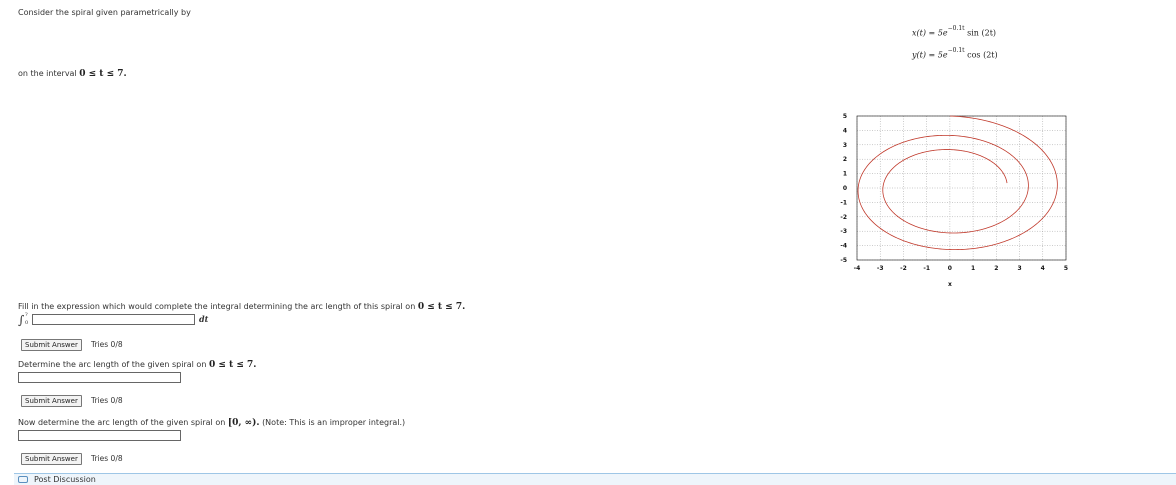 This screenshot has height=485, width=1176. I want to click on formula-y: y(t) = 5e−0.1t cos (2t), so click(955, 53).